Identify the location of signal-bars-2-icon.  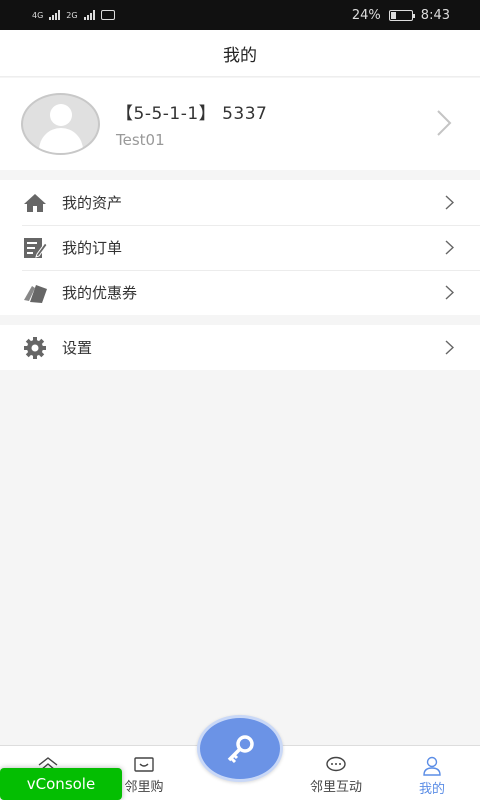
(89, 15).